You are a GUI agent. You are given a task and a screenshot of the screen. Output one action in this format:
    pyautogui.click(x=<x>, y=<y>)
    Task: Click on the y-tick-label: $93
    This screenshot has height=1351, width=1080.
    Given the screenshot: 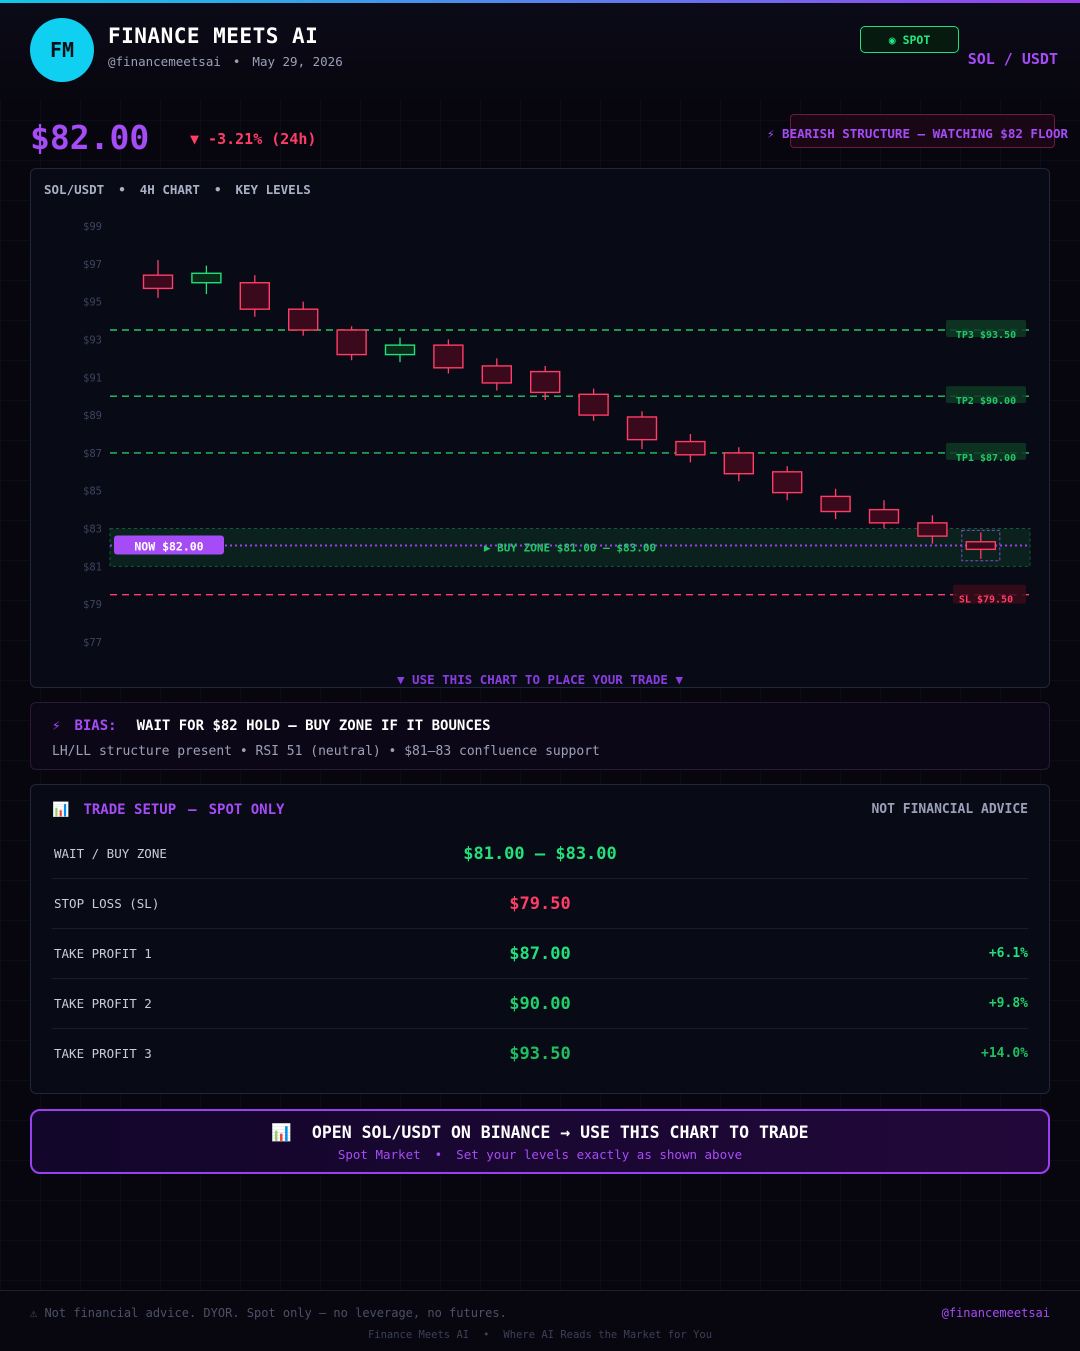 What is the action you would take?
    pyautogui.click(x=92, y=340)
    